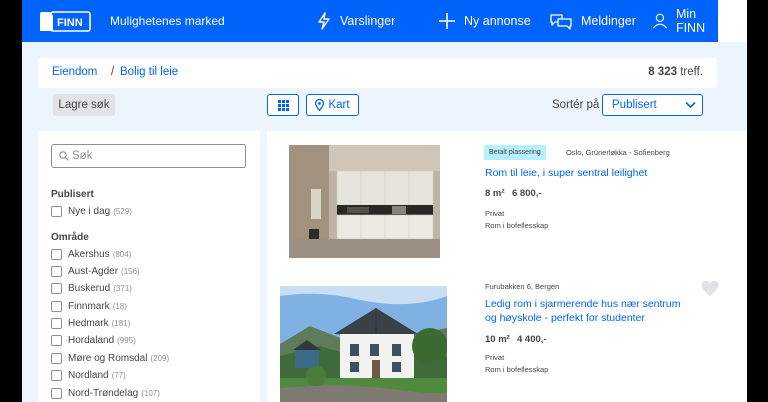 This screenshot has width=768, height=402. I want to click on breadcrumb: Eiendom / Bolig til leie 8 323 treff., so click(377, 73).